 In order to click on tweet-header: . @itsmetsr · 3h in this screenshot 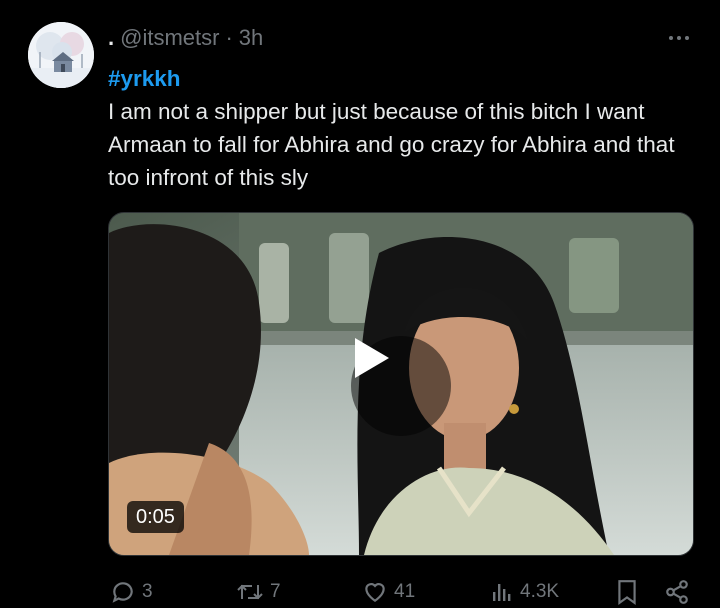, I will do `click(185, 38)`.